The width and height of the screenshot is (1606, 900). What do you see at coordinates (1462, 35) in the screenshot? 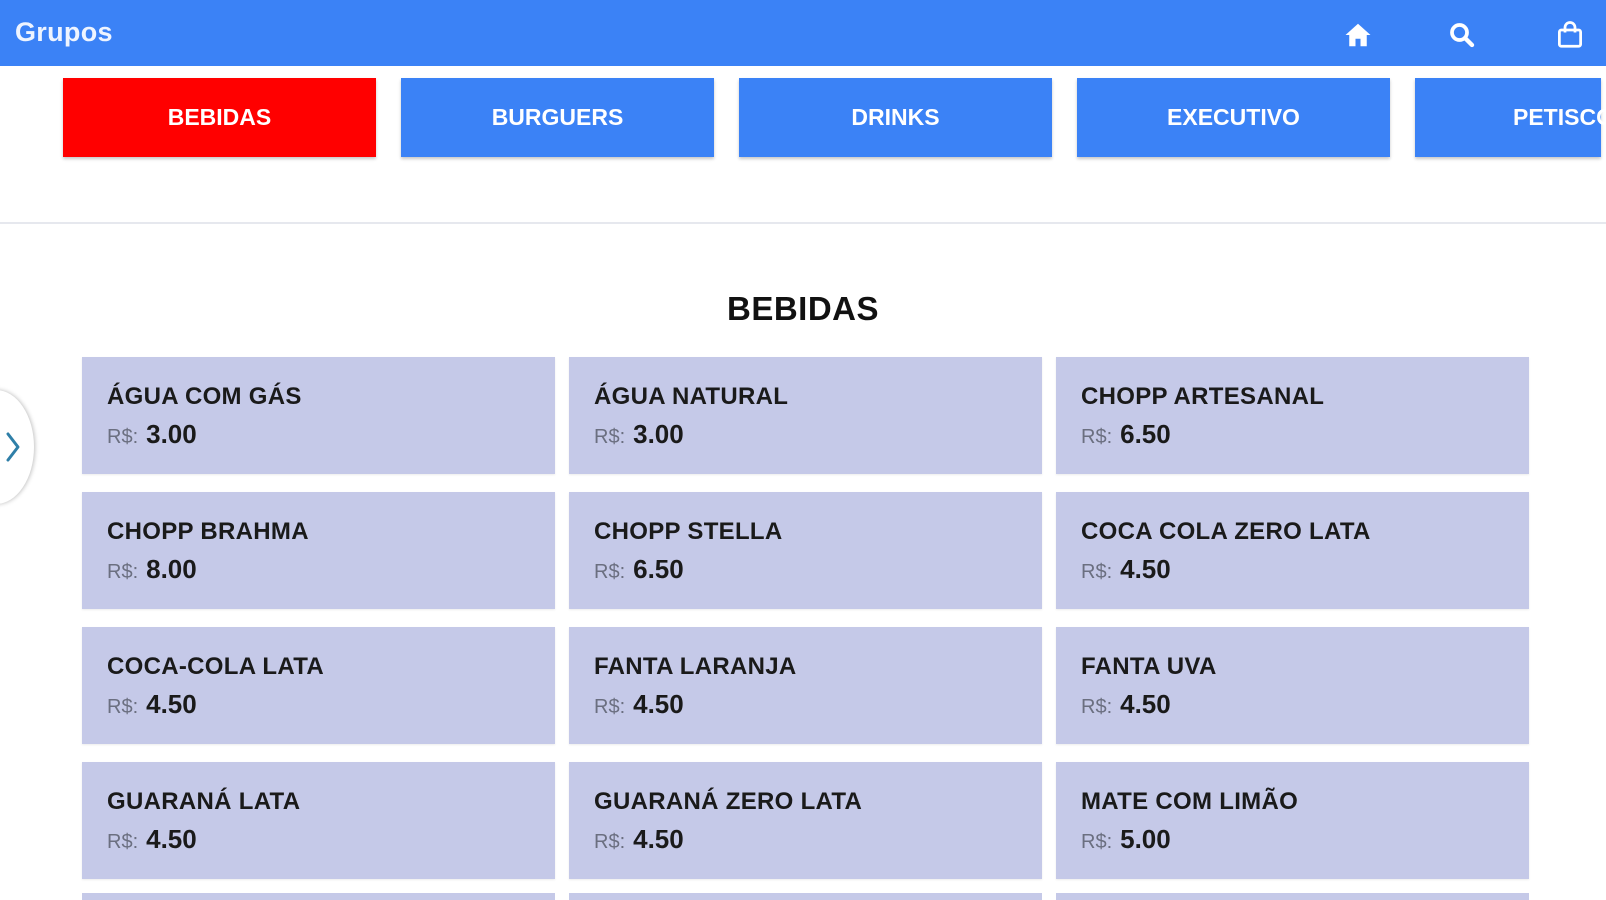
I see `search-icon` at bounding box center [1462, 35].